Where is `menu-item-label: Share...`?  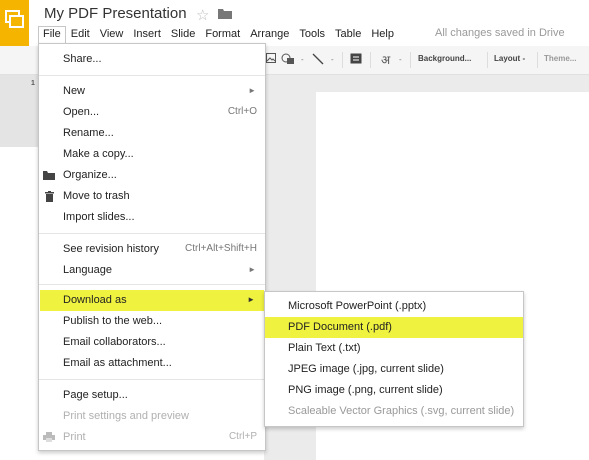
menu-item-label: Share... is located at coordinates (82, 59).